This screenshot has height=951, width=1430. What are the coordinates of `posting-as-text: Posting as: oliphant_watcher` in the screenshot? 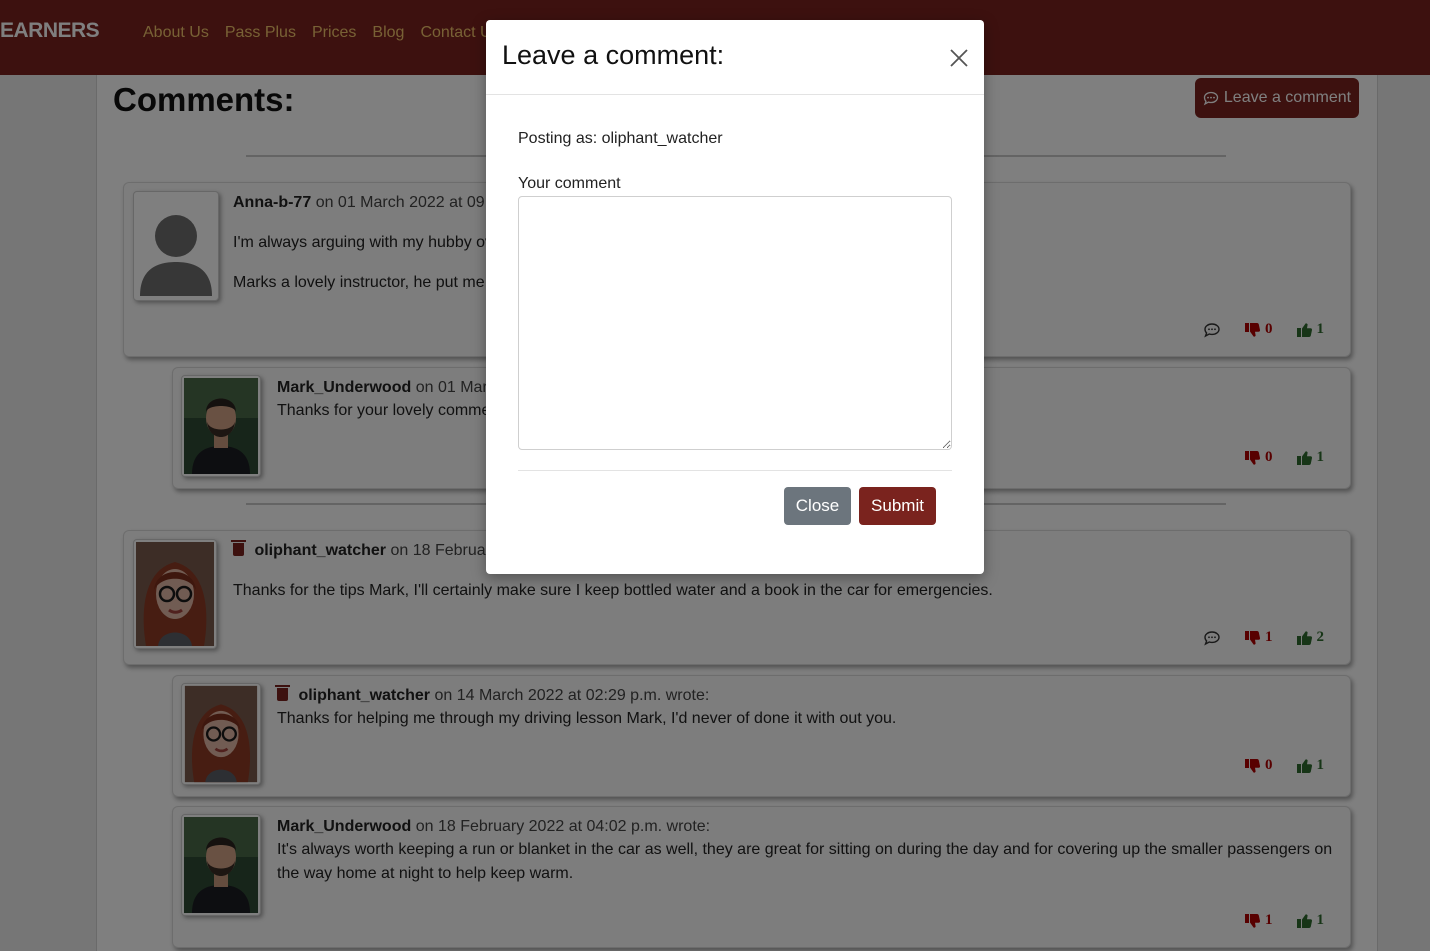 It's located at (620, 138).